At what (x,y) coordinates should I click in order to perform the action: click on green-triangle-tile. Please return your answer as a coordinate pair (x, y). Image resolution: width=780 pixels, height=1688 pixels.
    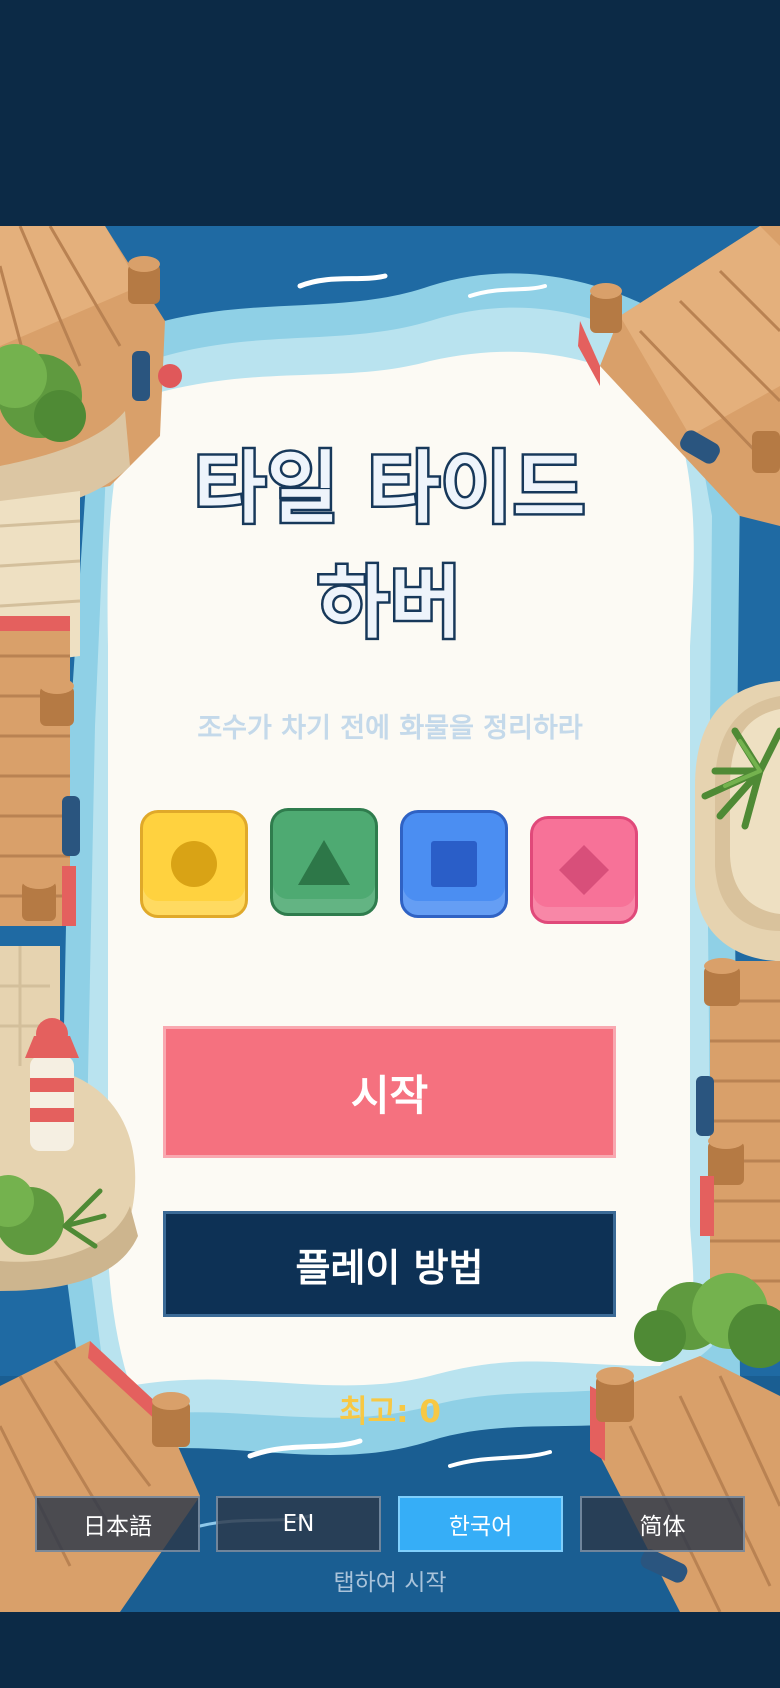
    Looking at the image, I should click on (324, 862).